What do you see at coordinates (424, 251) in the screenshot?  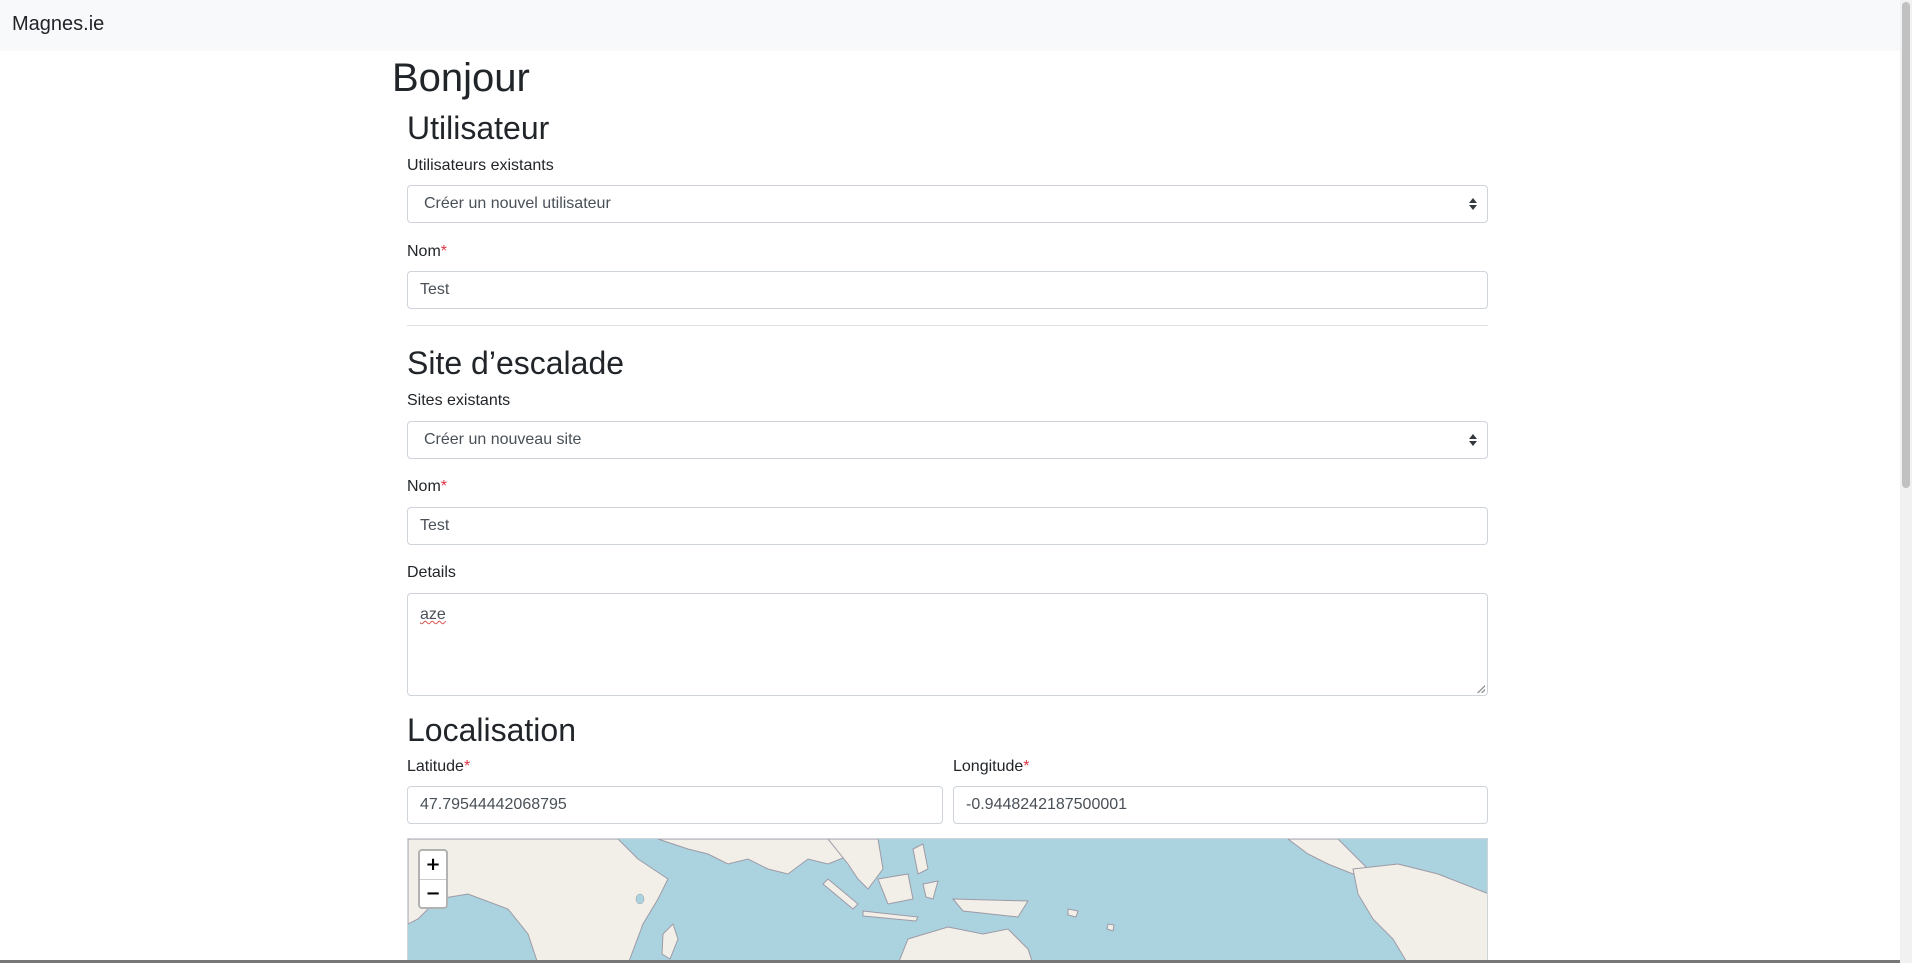 I see `user-name-label-text: Nom` at bounding box center [424, 251].